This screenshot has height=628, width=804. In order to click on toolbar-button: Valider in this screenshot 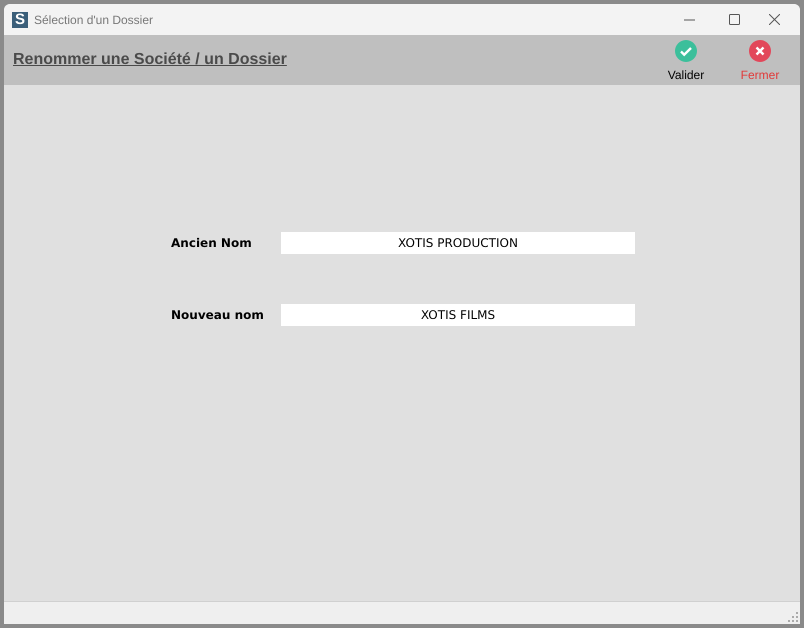, I will do `click(686, 62)`.